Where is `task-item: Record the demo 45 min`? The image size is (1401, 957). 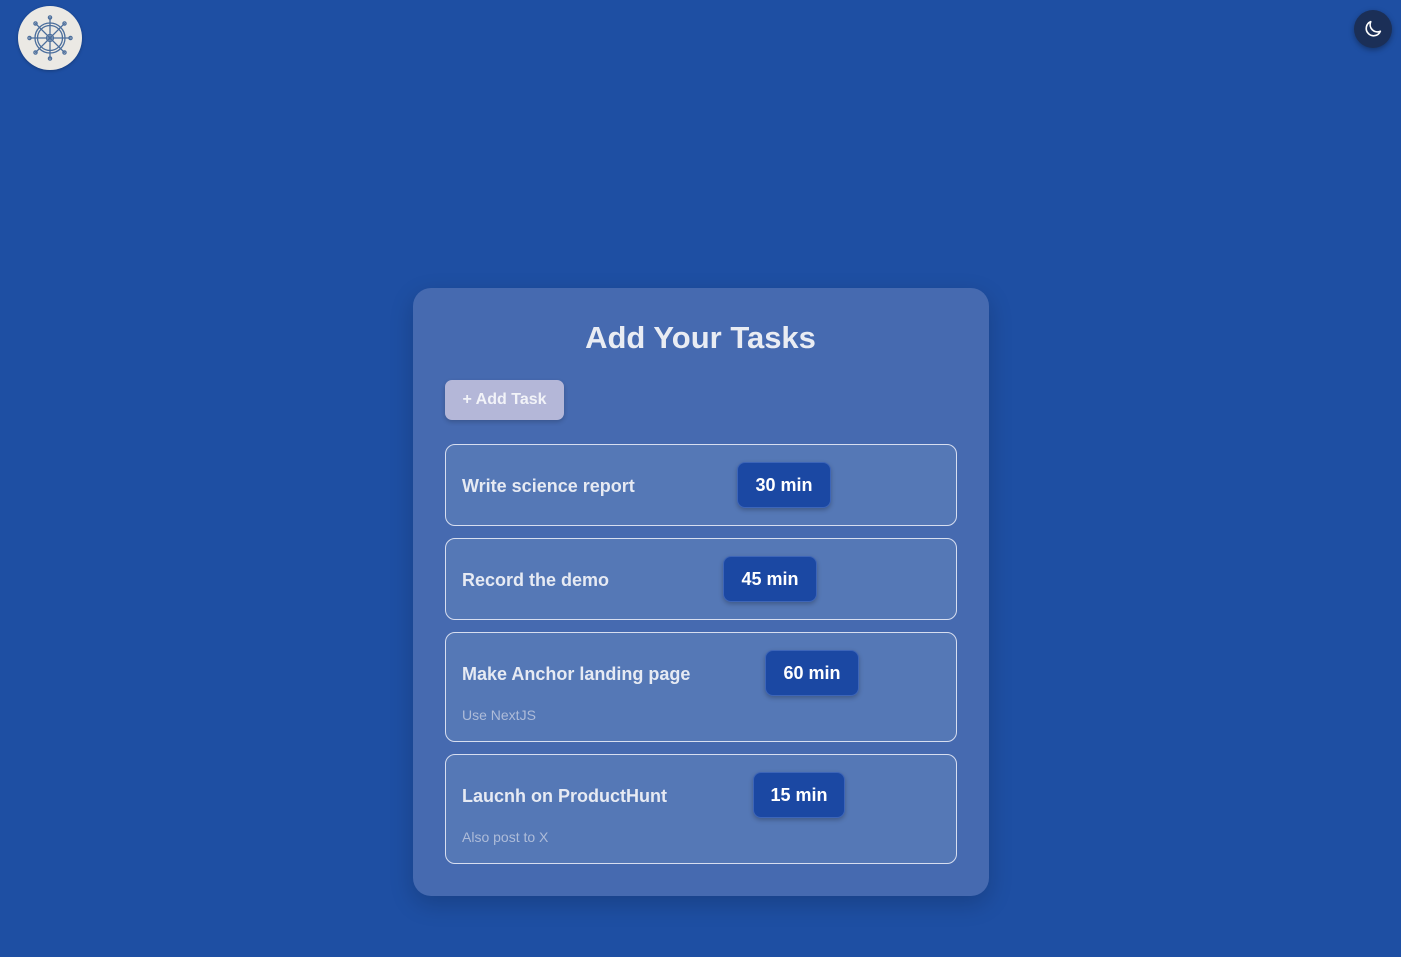 task-item: Record the demo 45 min is located at coordinates (701, 579).